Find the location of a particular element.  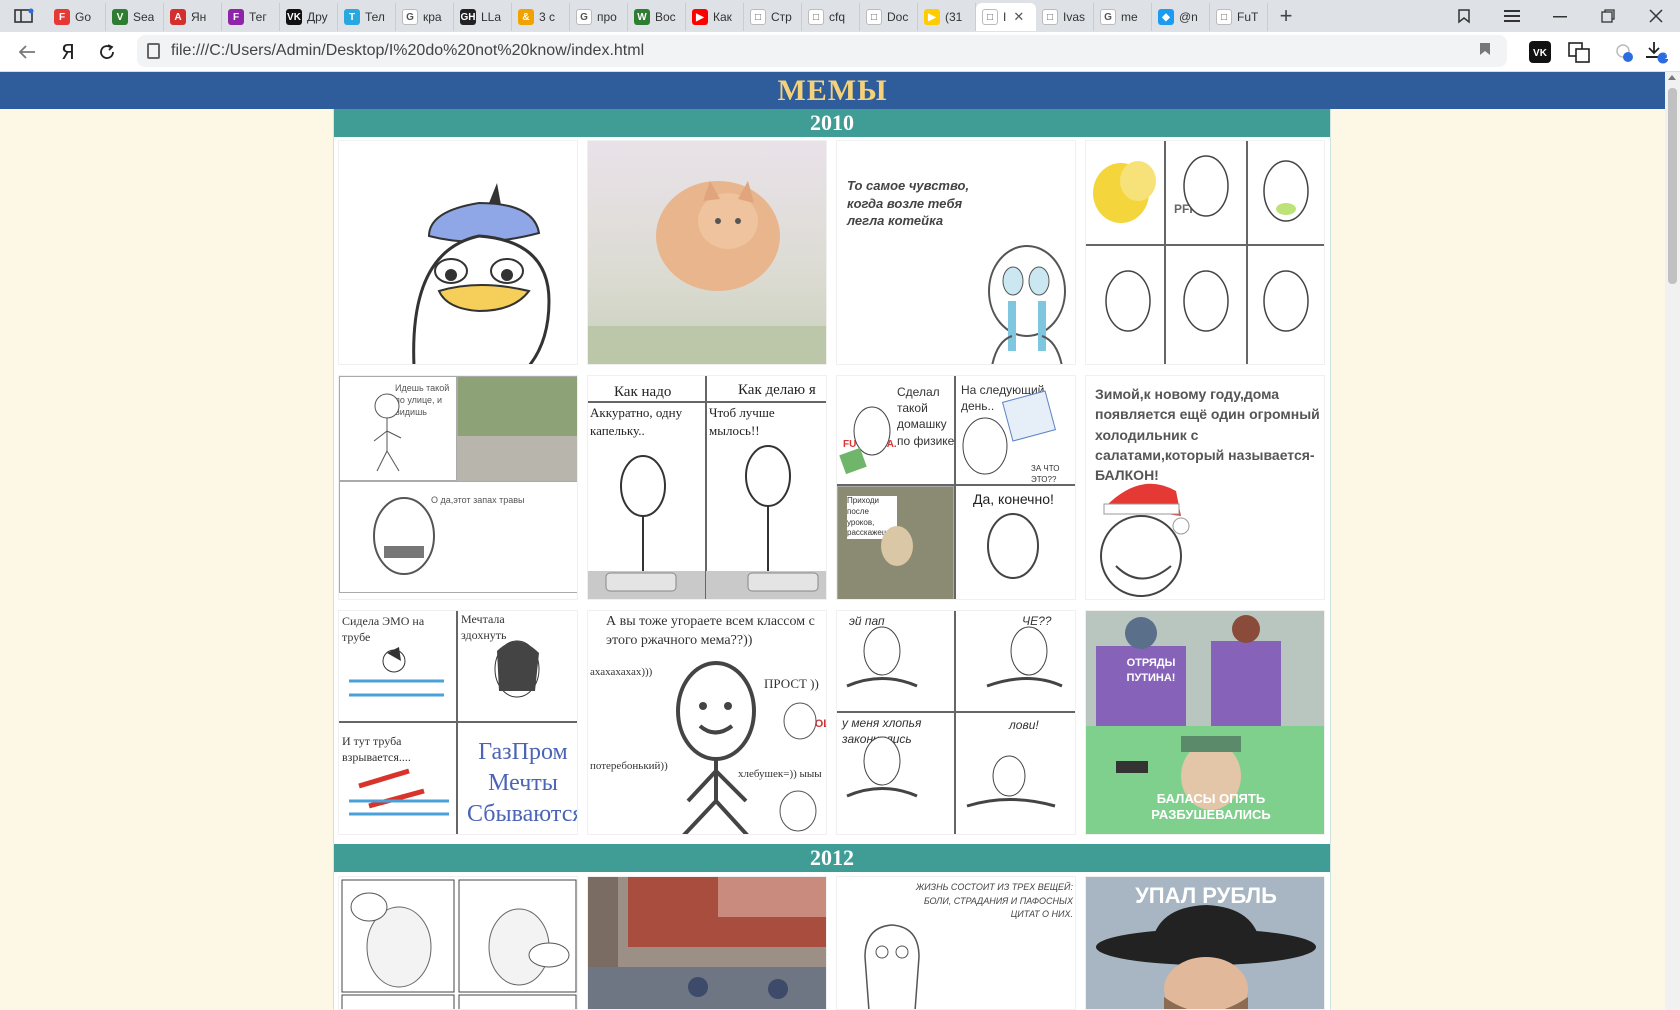

meme-caption: БАЛАСЫ ОПЯТЬ РАЗБУШЕВАЛИСЬ is located at coordinates (1211, 806).